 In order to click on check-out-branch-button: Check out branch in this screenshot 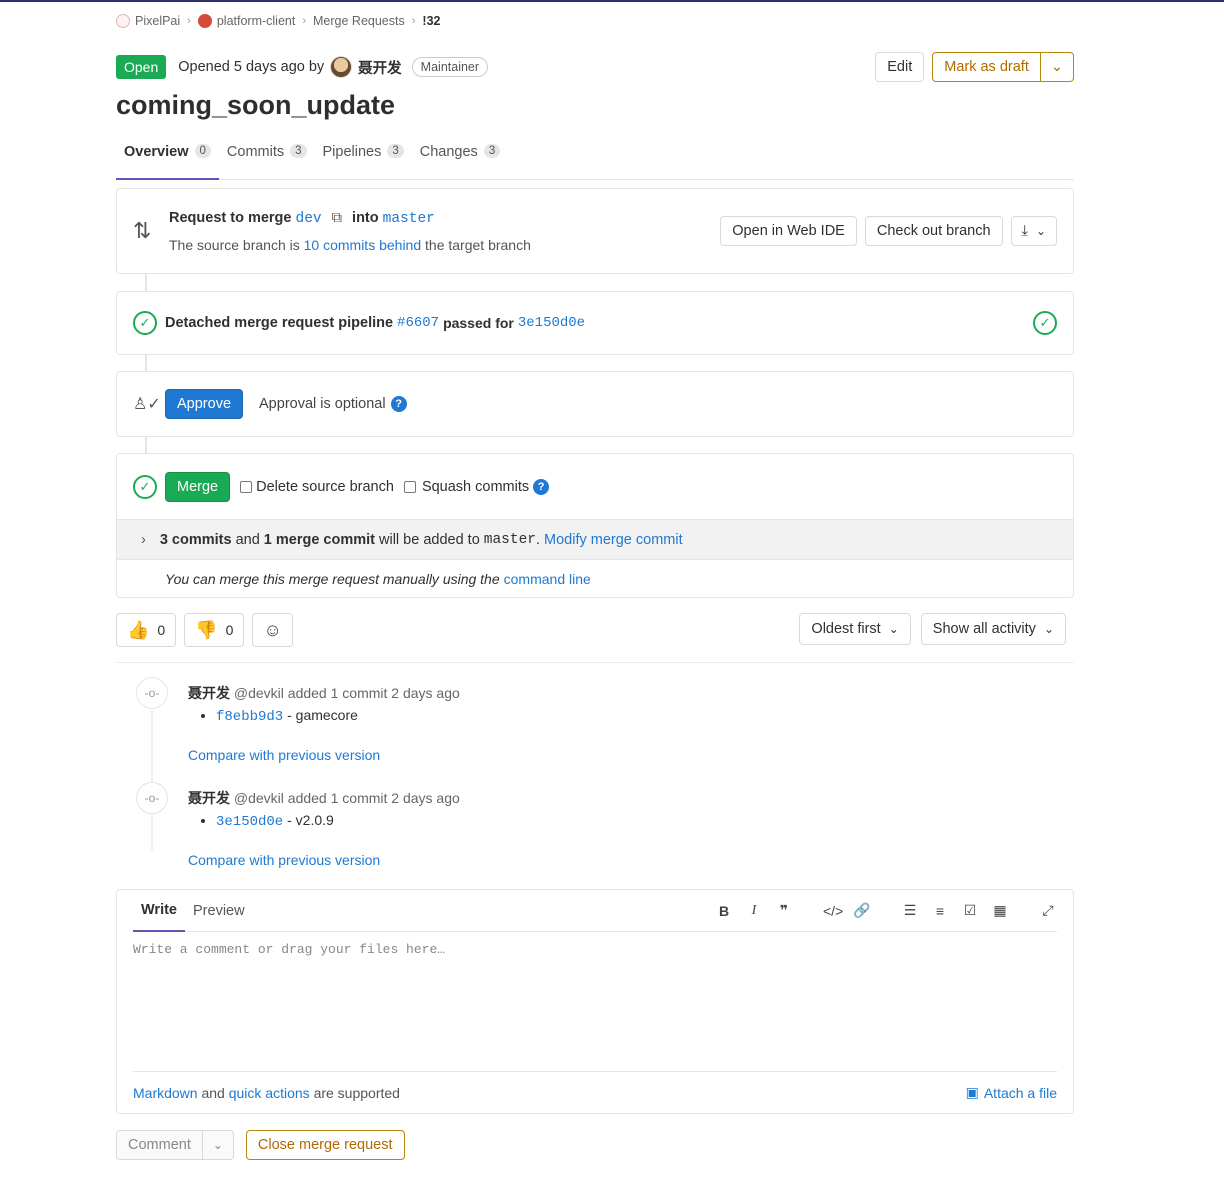, I will do `click(933, 231)`.